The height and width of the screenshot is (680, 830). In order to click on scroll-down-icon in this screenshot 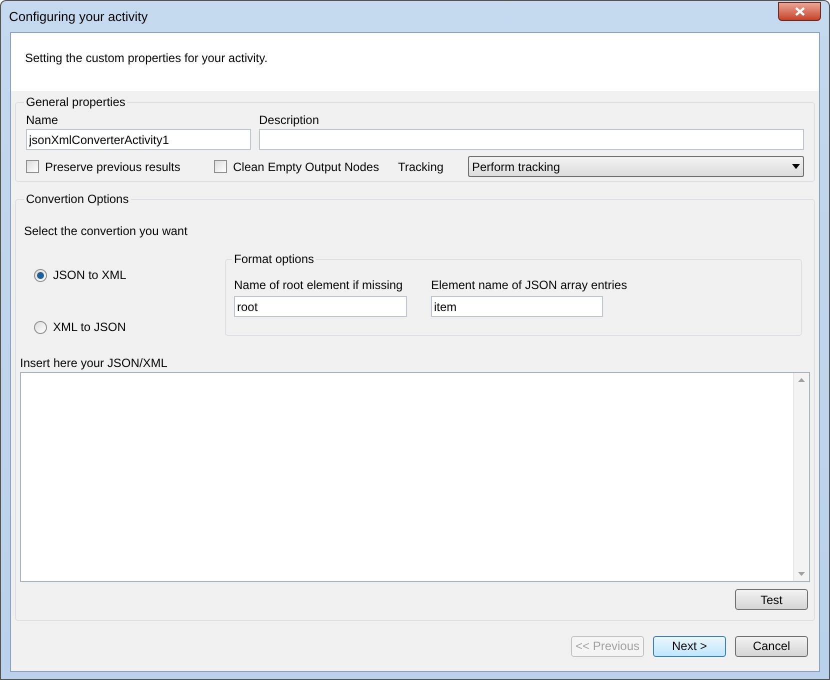, I will do `click(801, 574)`.